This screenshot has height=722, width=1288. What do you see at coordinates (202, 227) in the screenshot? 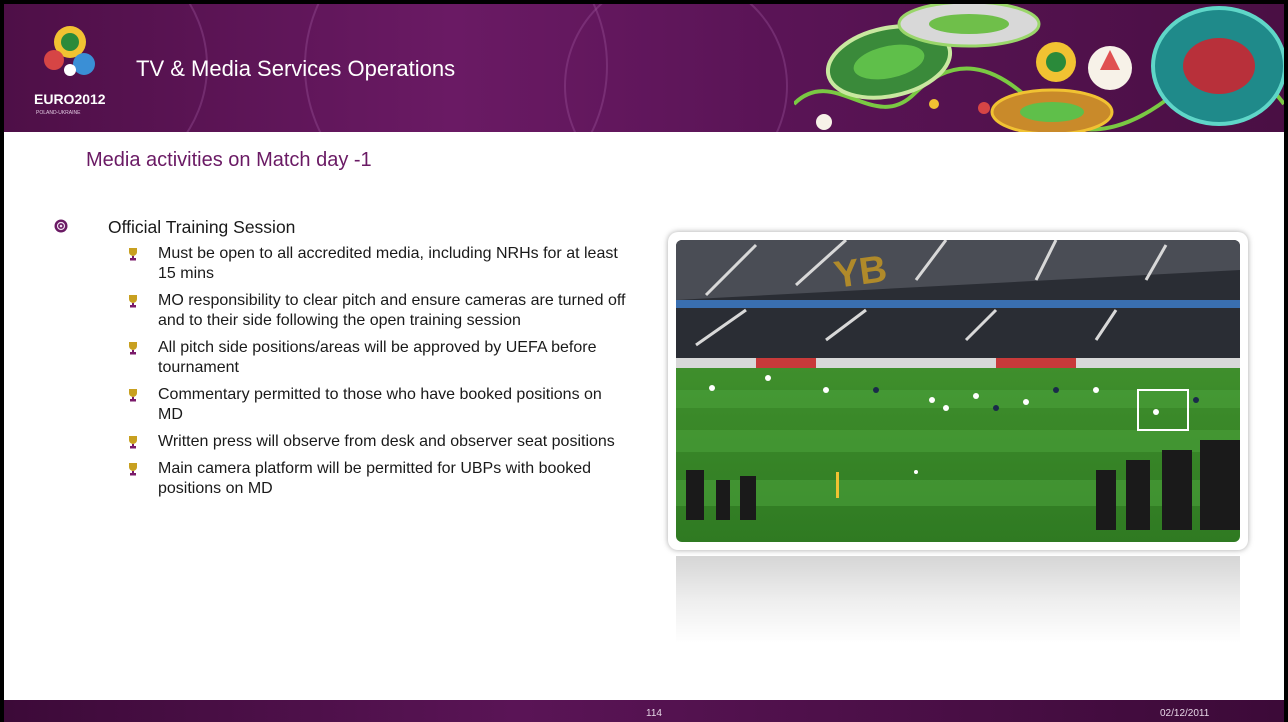
I see `bullet-text: Official Training Session` at bounding box center [202, 227].